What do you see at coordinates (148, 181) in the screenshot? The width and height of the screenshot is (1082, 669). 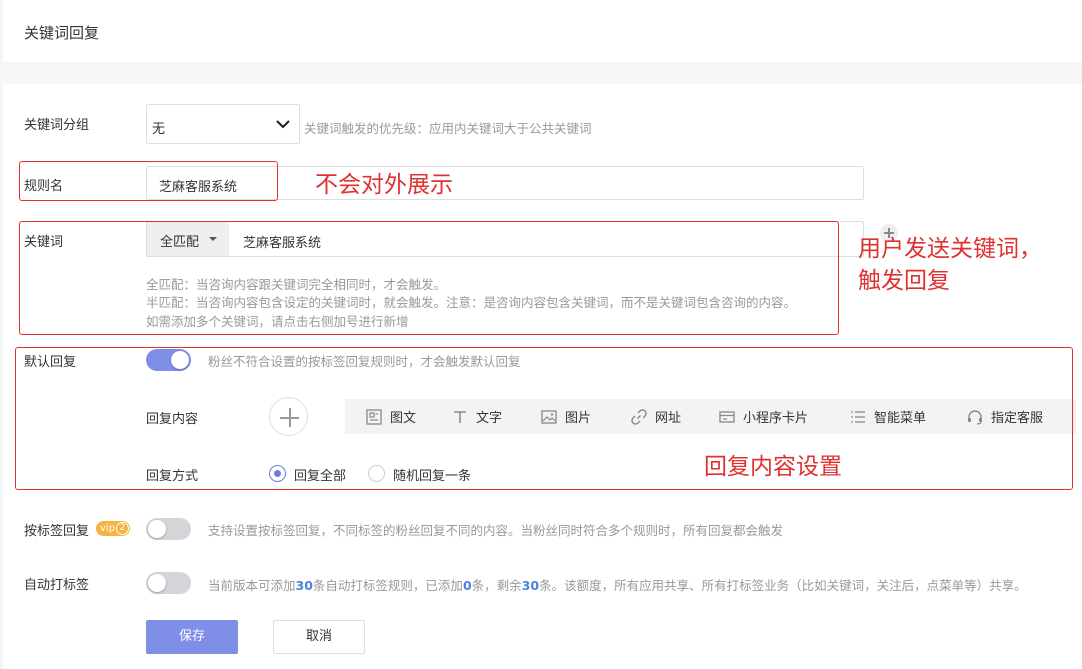 I see `rule-name-annotation-box` at bounding box center [148, 181].